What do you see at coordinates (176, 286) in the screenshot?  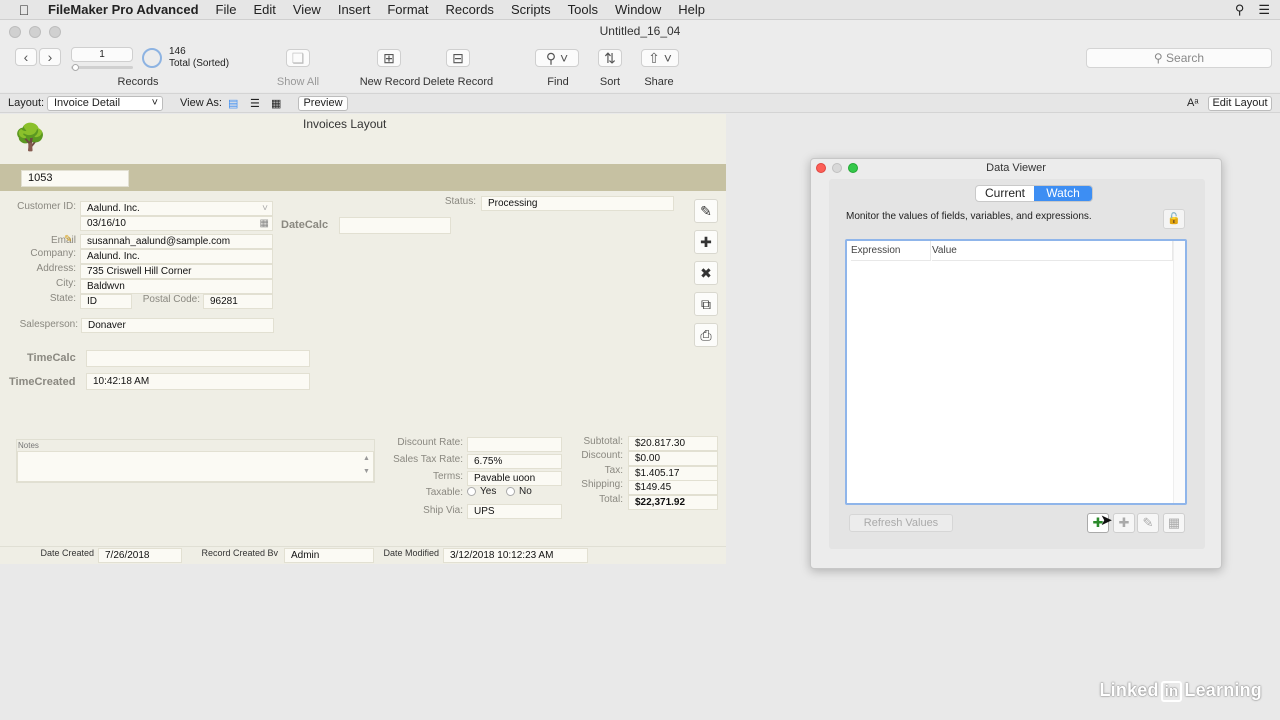 I see `city-field: Baldwvn` at bounding box center [176, 286].